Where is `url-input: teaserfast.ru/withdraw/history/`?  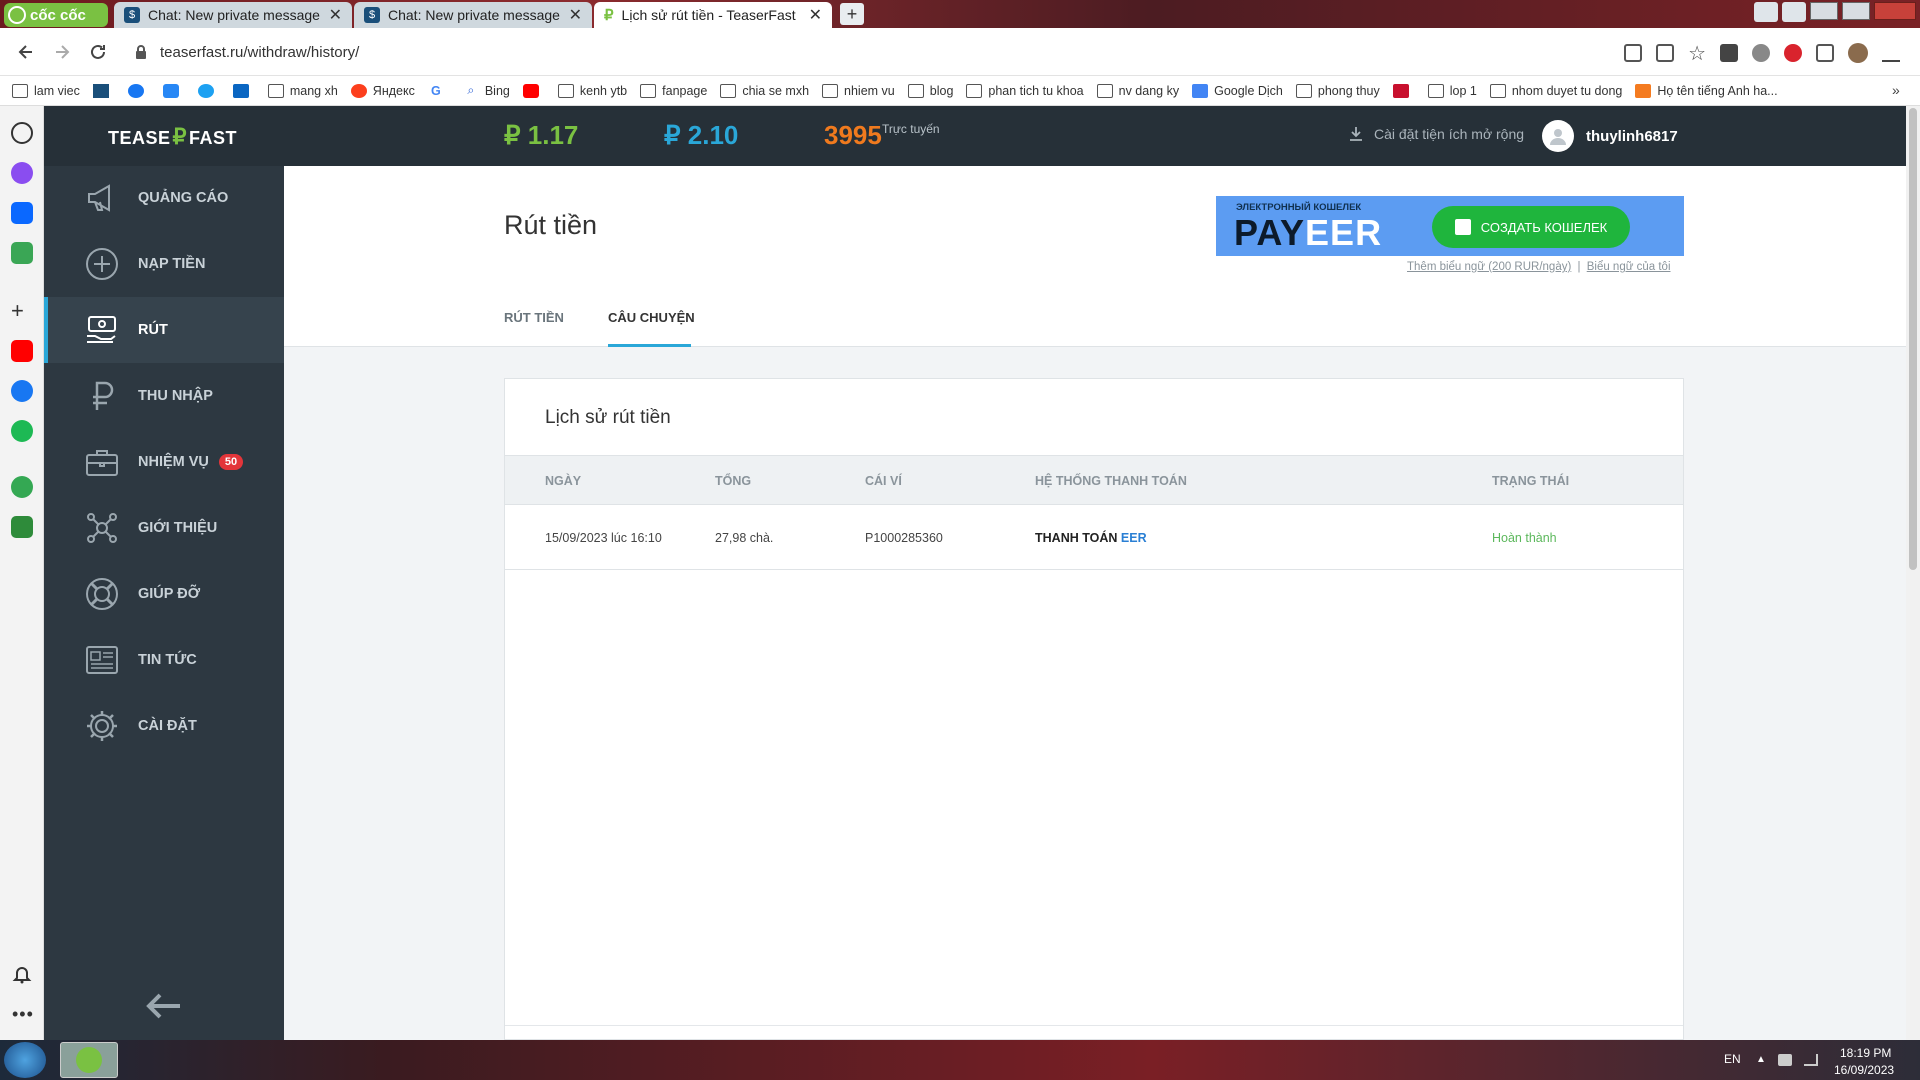
url-input: teaserfast.ru/withdraw/history/ is located at coordinates (259, 52).